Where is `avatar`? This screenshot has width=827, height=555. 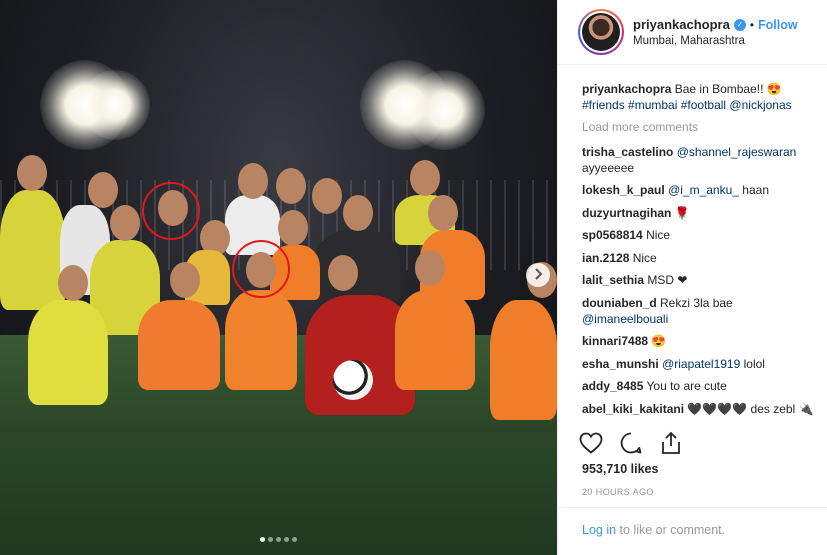 avatar is located at coordinates (601, 32).